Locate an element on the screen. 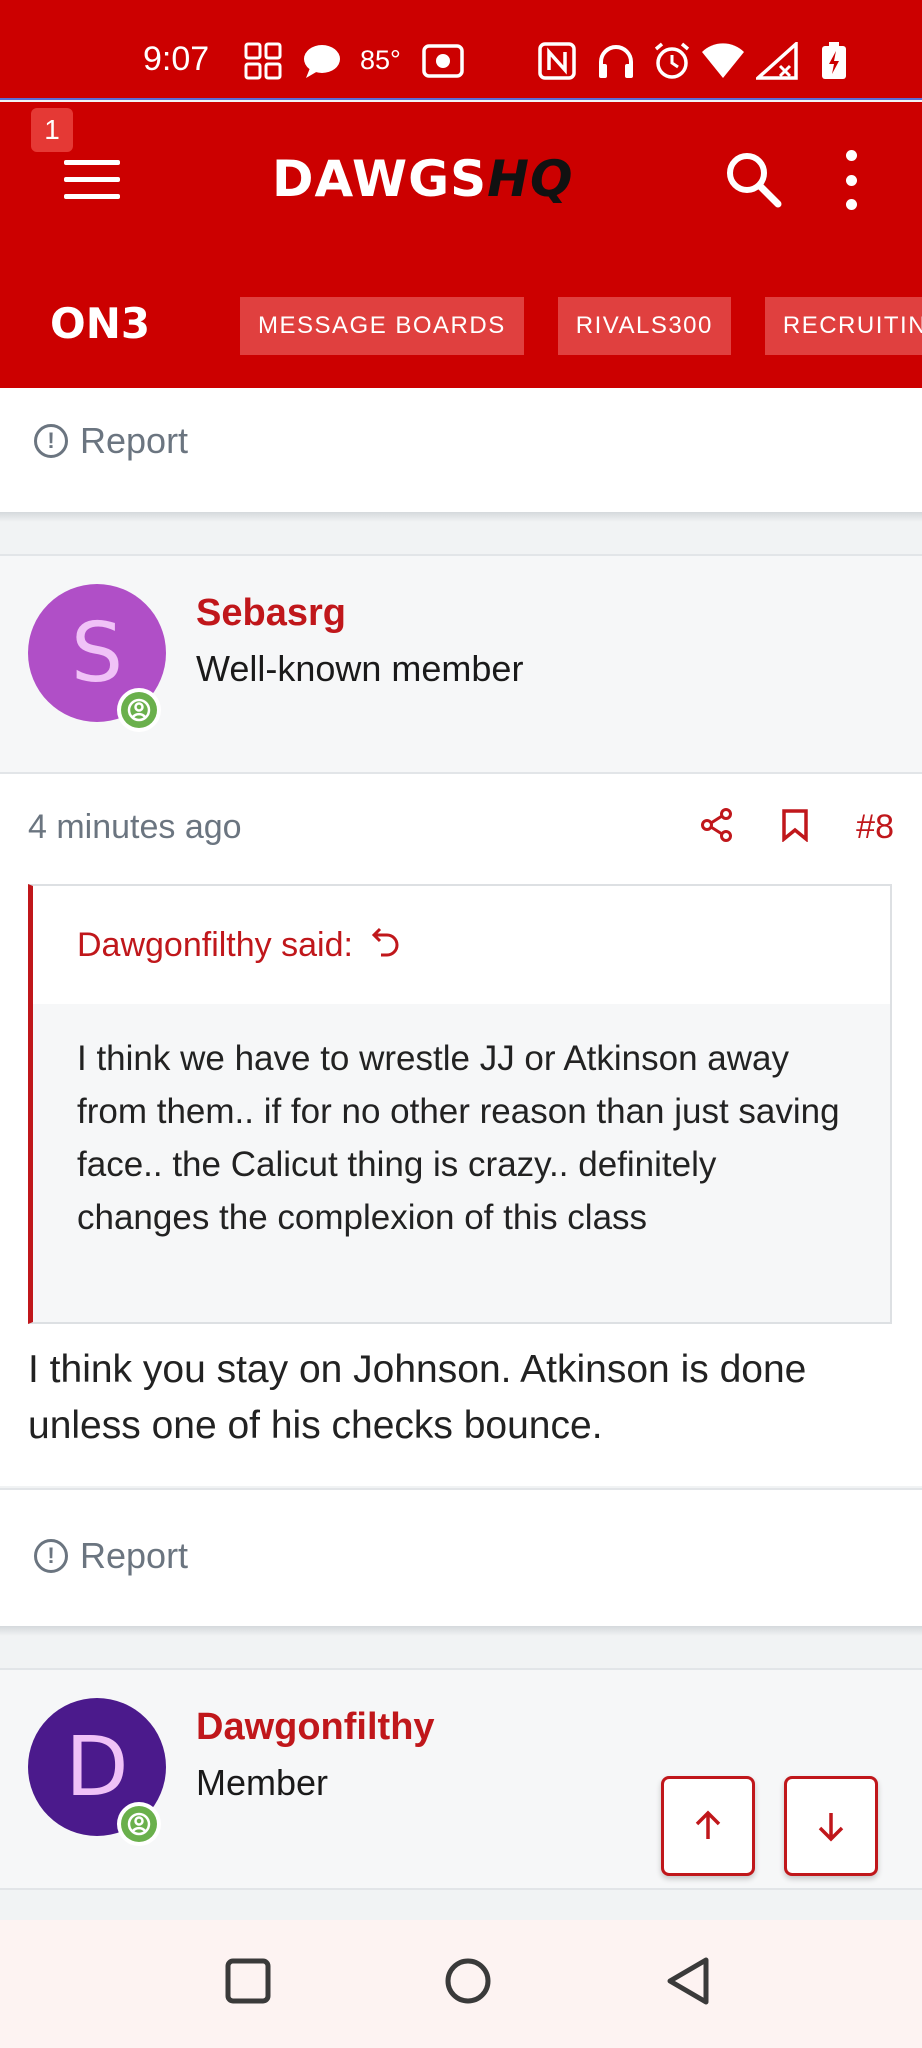 The height and width of the screenshot is (2048, 922). username-link: Dawgonfilthy is located at coordinates (315, 1727).